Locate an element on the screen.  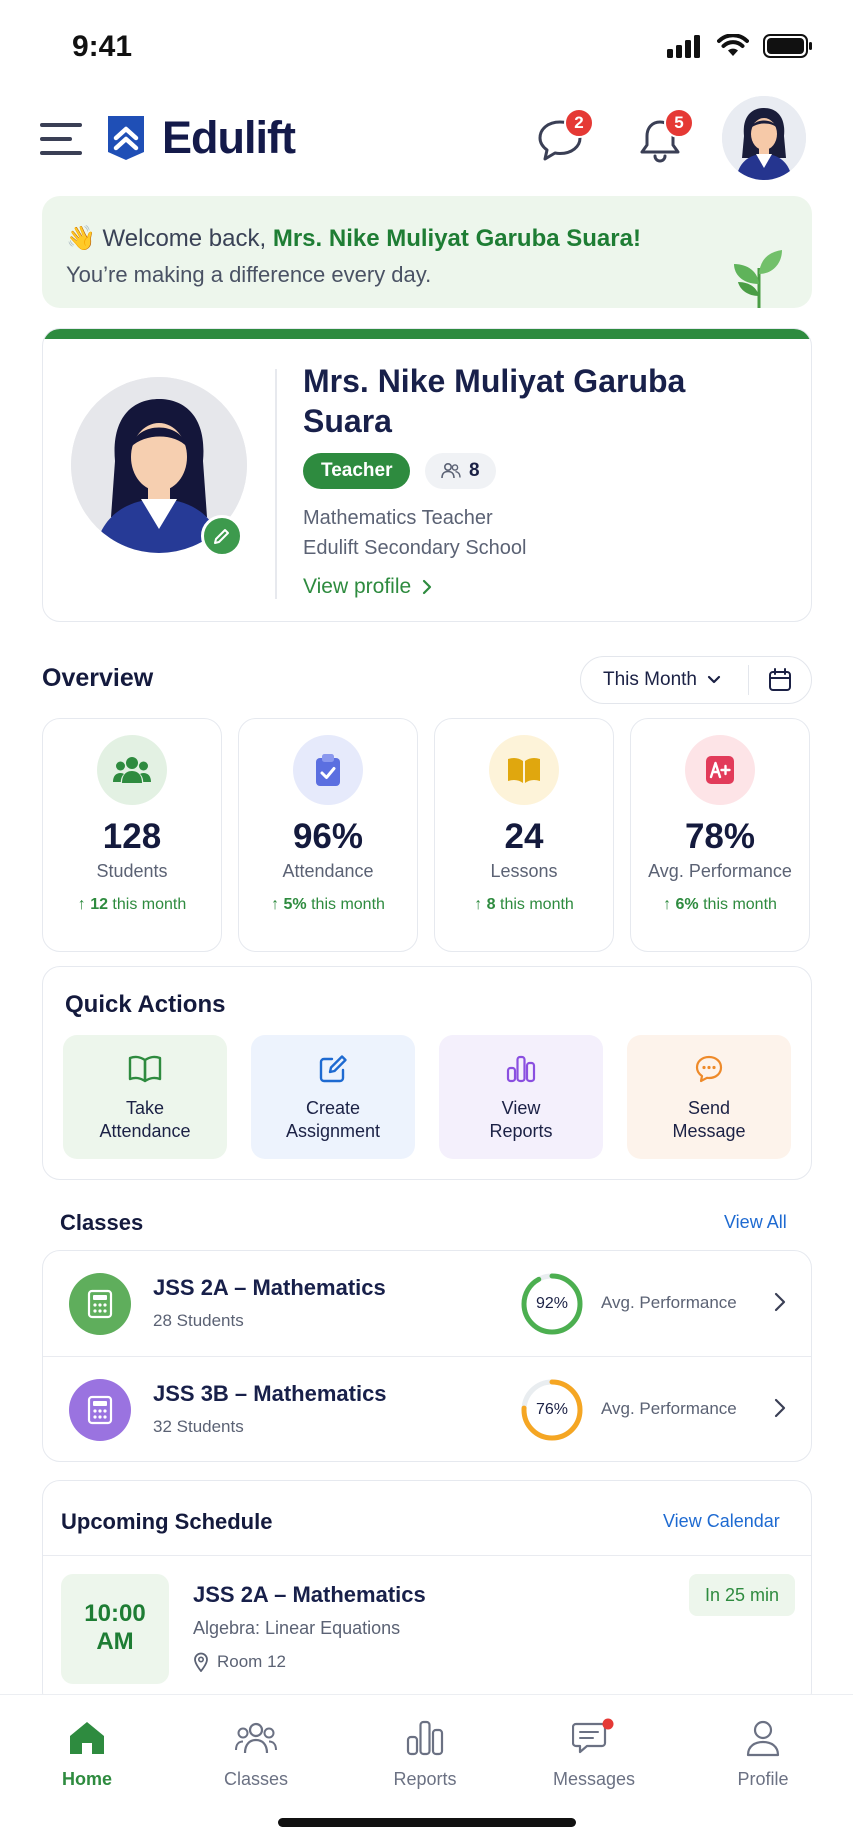
view-reports-button: View Reports is located at coordinates (521, 1097).